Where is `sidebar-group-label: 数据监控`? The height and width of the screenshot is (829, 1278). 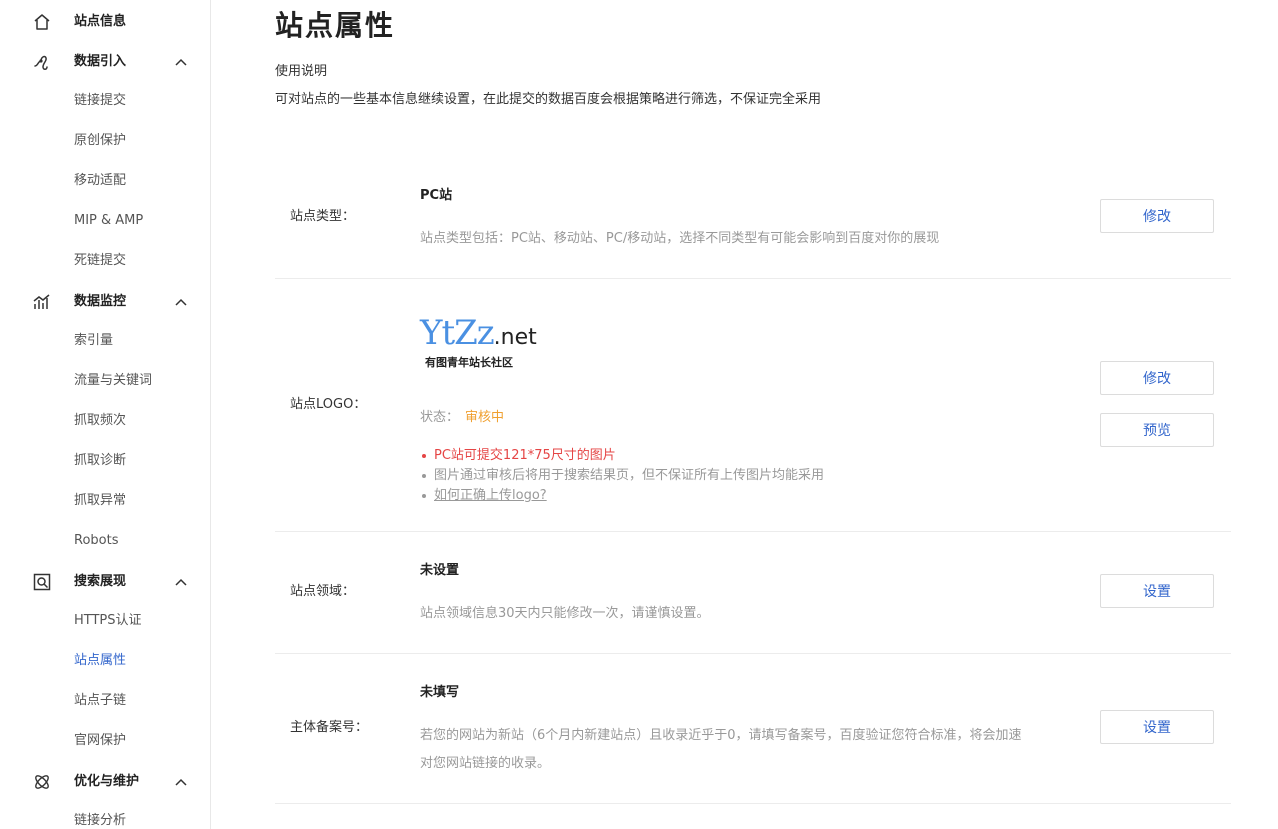 sidebar-group-label: 数据监控 is located at coordinates (100, 301).